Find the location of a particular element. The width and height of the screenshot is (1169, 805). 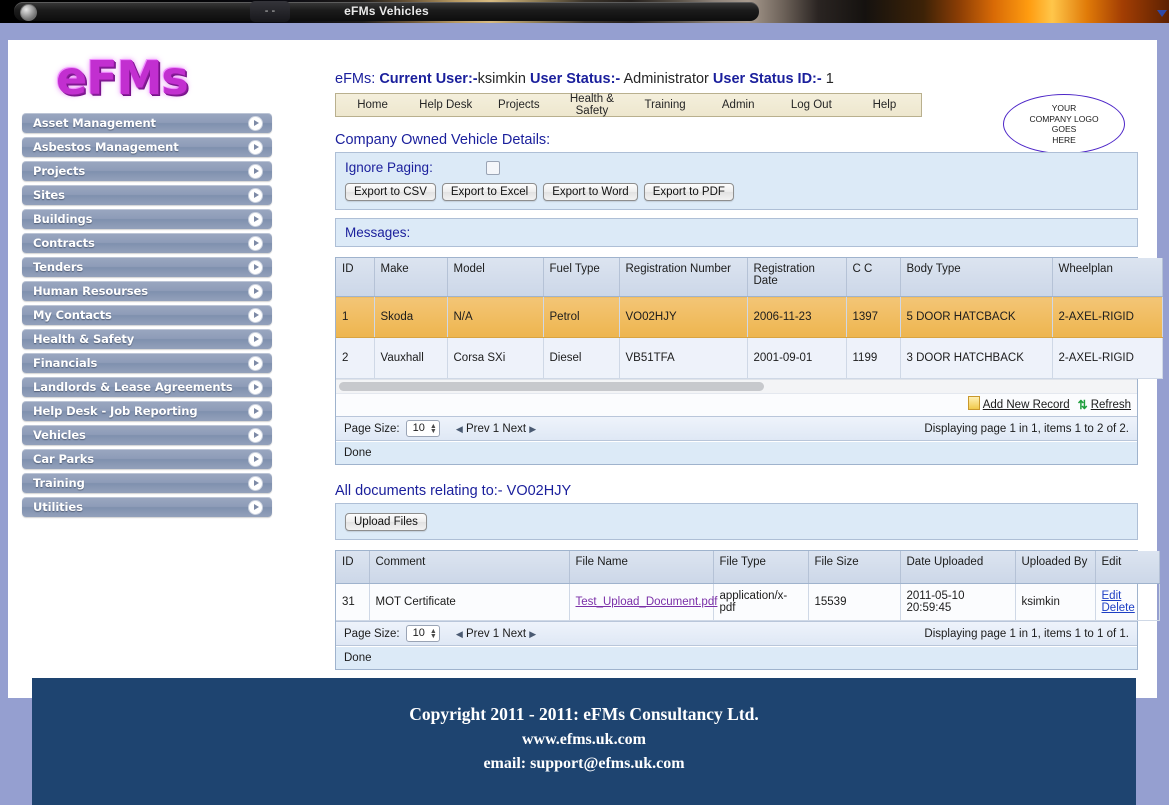

vehicles-column-header: Body Type is located at coordinates (976, 277).